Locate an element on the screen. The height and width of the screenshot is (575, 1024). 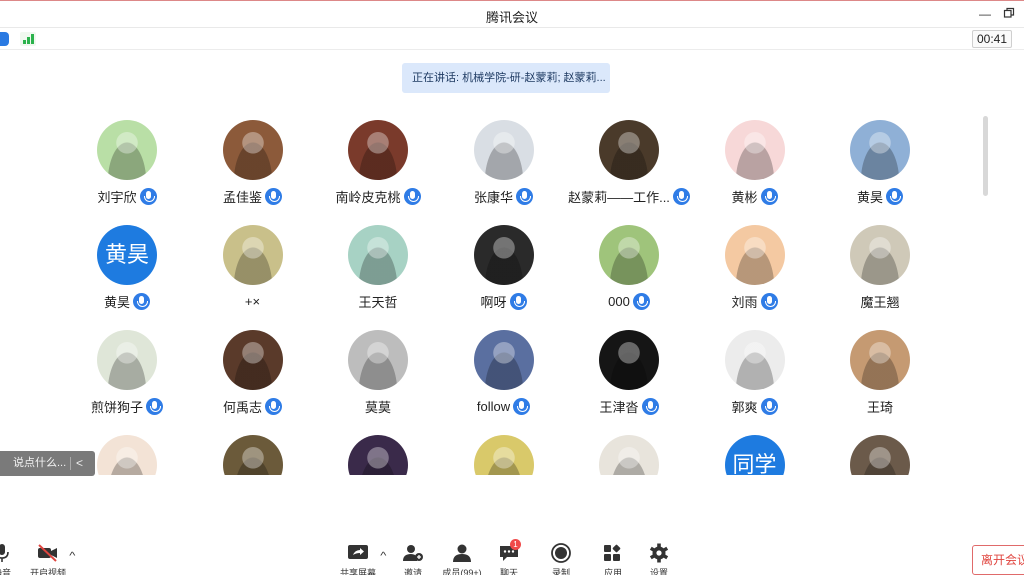
meeting-toolbar: 静音 开启视频 ^ 共享屏幕 ^ is located at coordinates (512, 553).